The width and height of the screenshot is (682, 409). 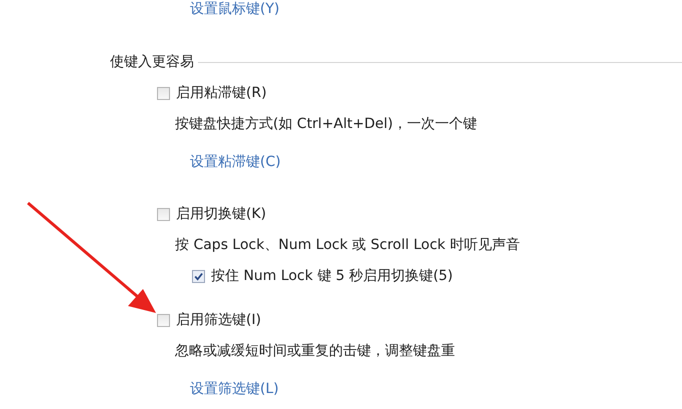 I want to click on section-title: 使键入更容易, so click(x=152, y=62).